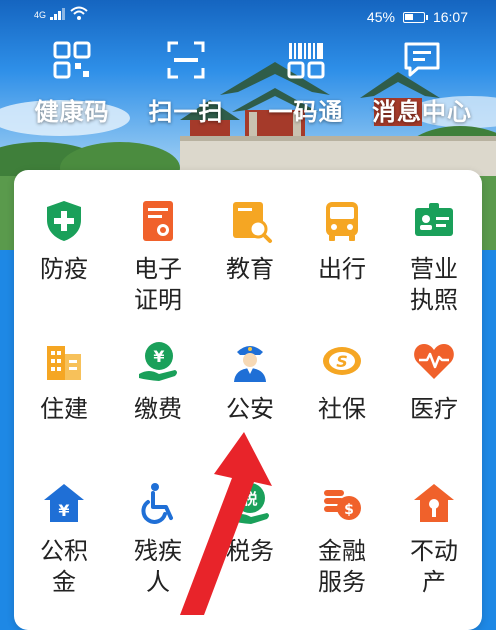  Describe the element at coordinates (342, 566) in the screenshot. I see `service-label: 金融服务` at that location.